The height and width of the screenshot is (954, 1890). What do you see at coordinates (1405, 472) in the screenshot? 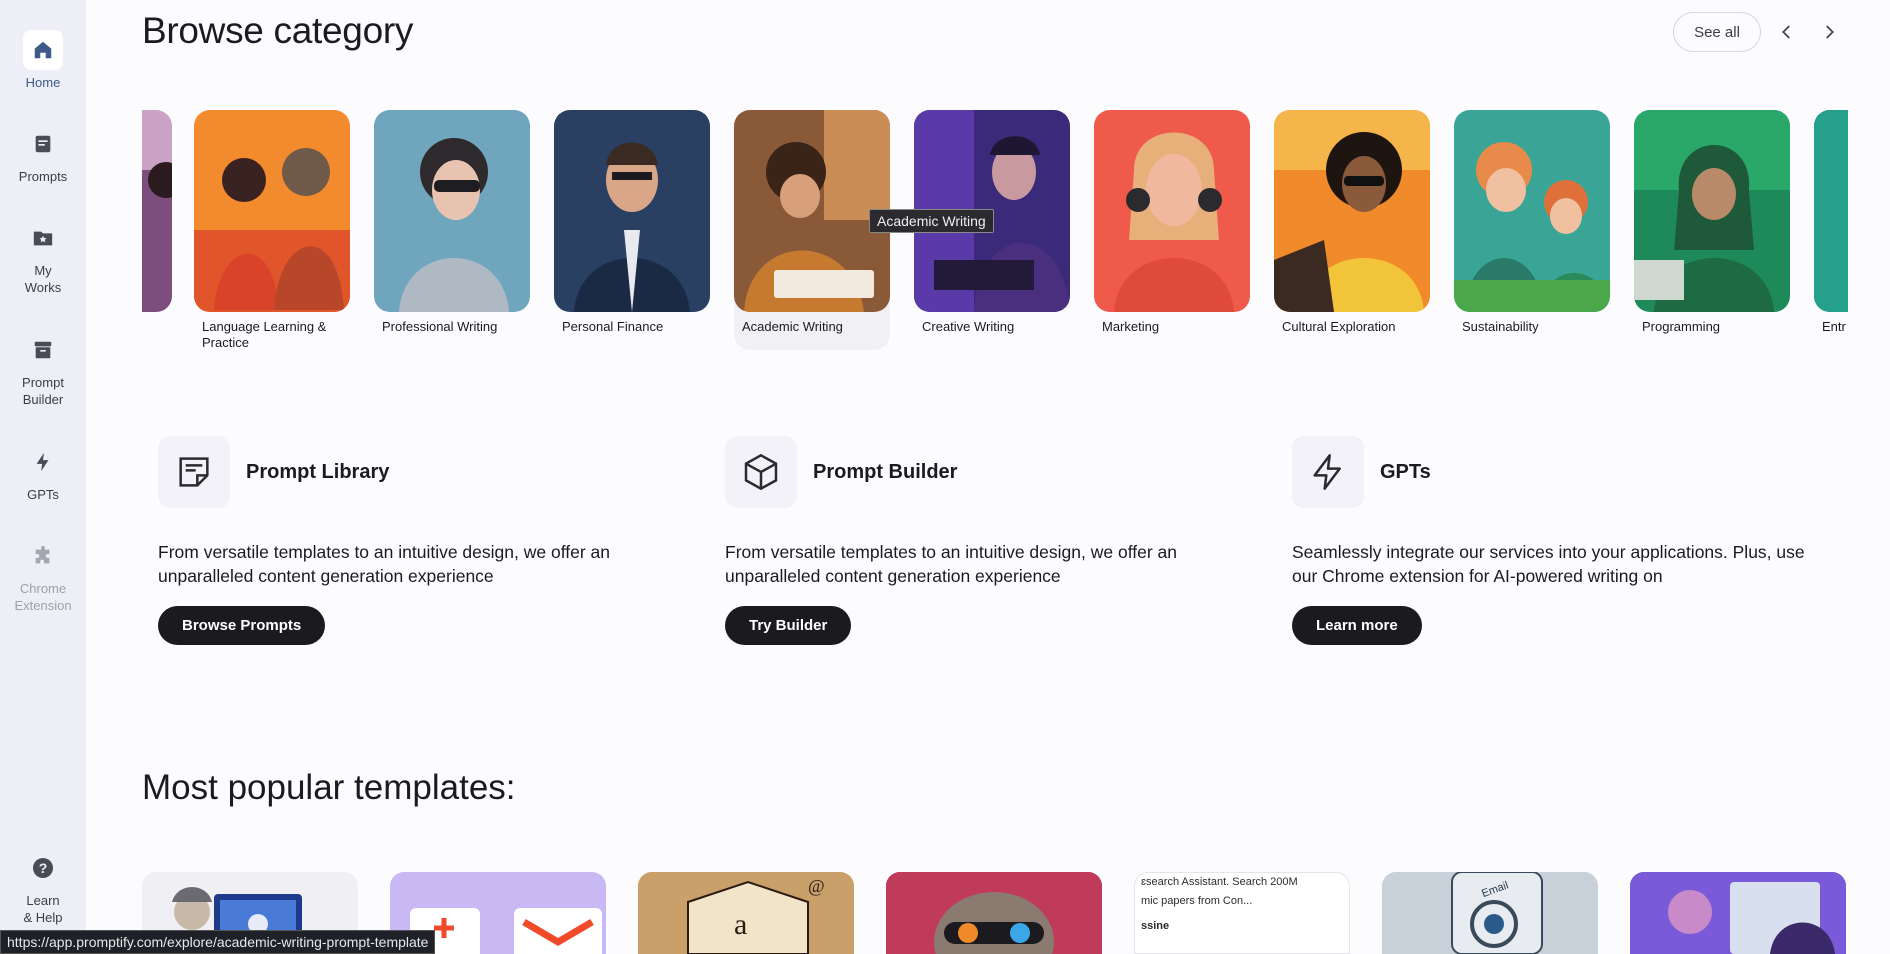
I see `feature-title: GPTs` at bounding box center [1405, 472].